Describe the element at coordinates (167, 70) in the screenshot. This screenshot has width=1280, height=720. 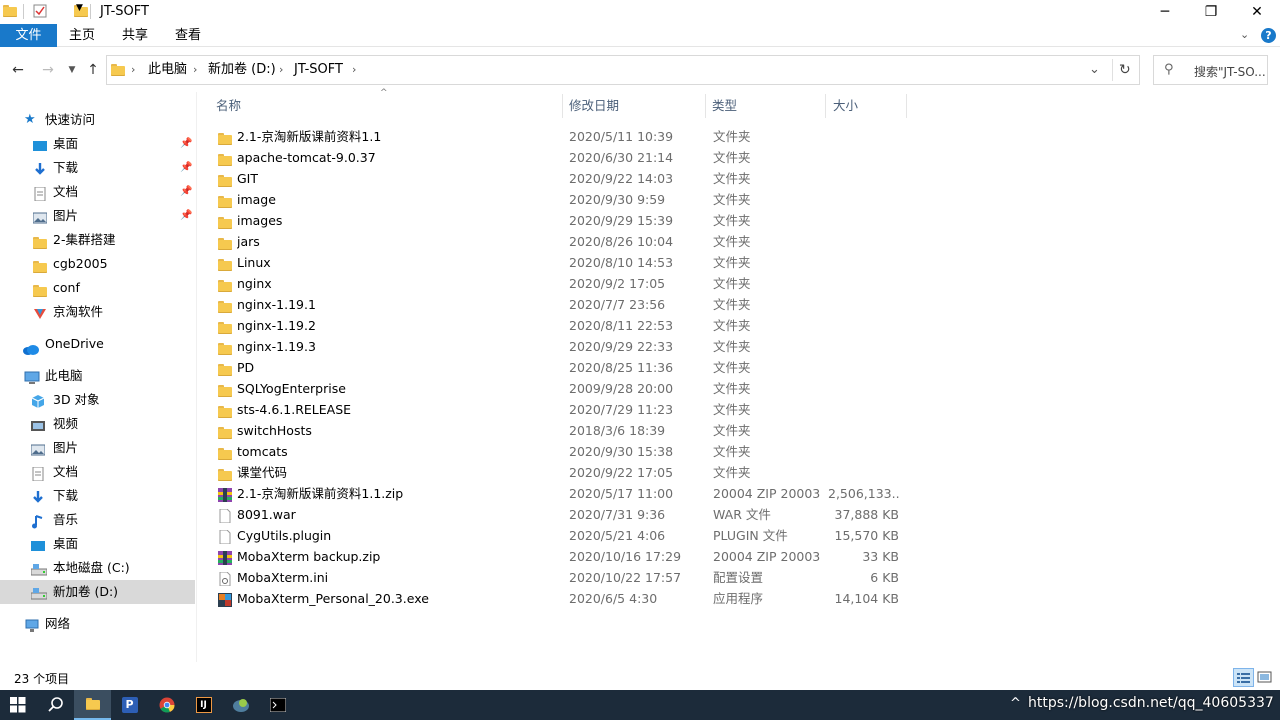
I see `breadcrumb-this-pc: 此电脑` at that location.